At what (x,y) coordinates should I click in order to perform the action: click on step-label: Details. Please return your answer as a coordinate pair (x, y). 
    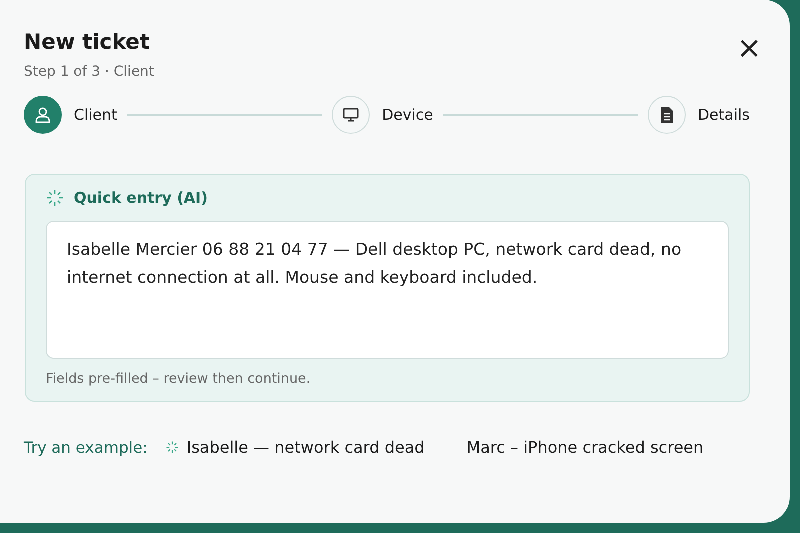
    Looking at the image, I should click on (724, 115).